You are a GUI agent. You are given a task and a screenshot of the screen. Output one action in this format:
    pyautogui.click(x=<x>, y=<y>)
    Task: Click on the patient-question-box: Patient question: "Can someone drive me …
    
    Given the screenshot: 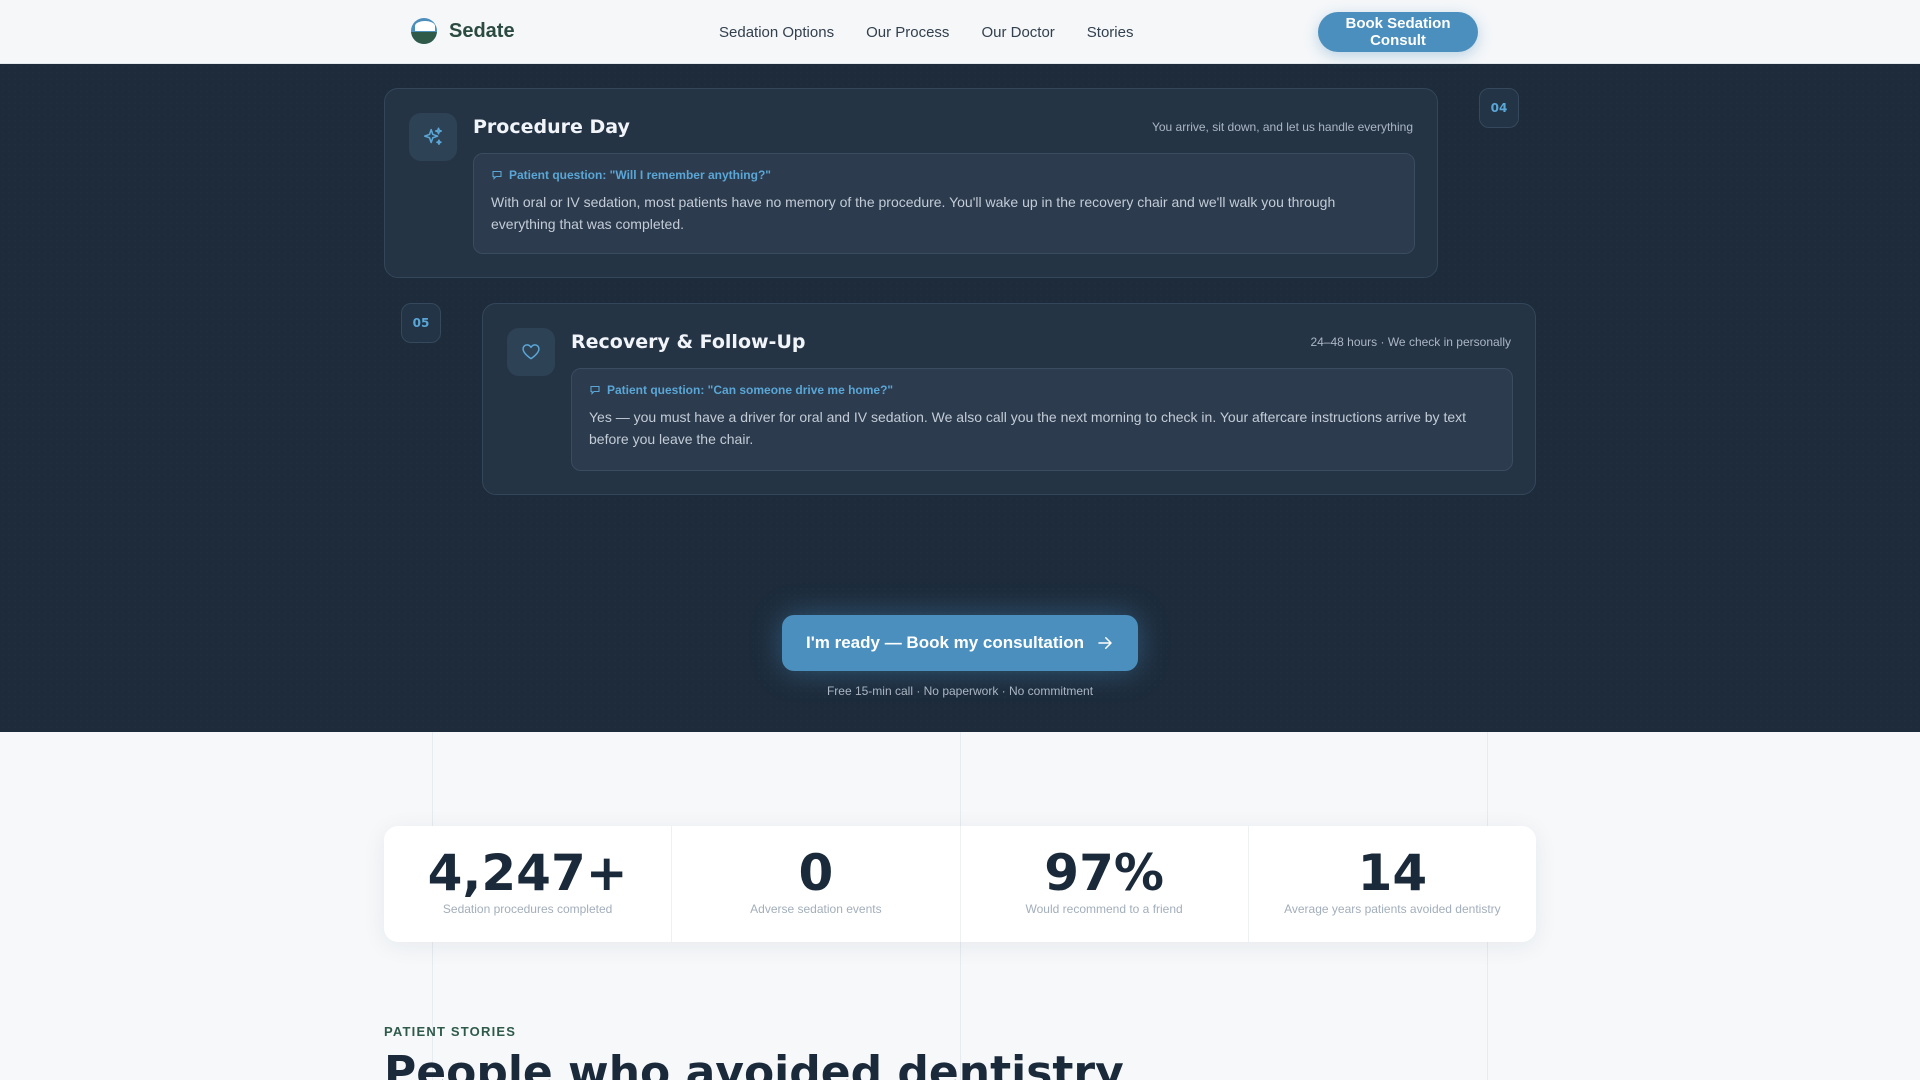 What is the action you would take?
    pyautogui.click(x=1042, y=419)
    